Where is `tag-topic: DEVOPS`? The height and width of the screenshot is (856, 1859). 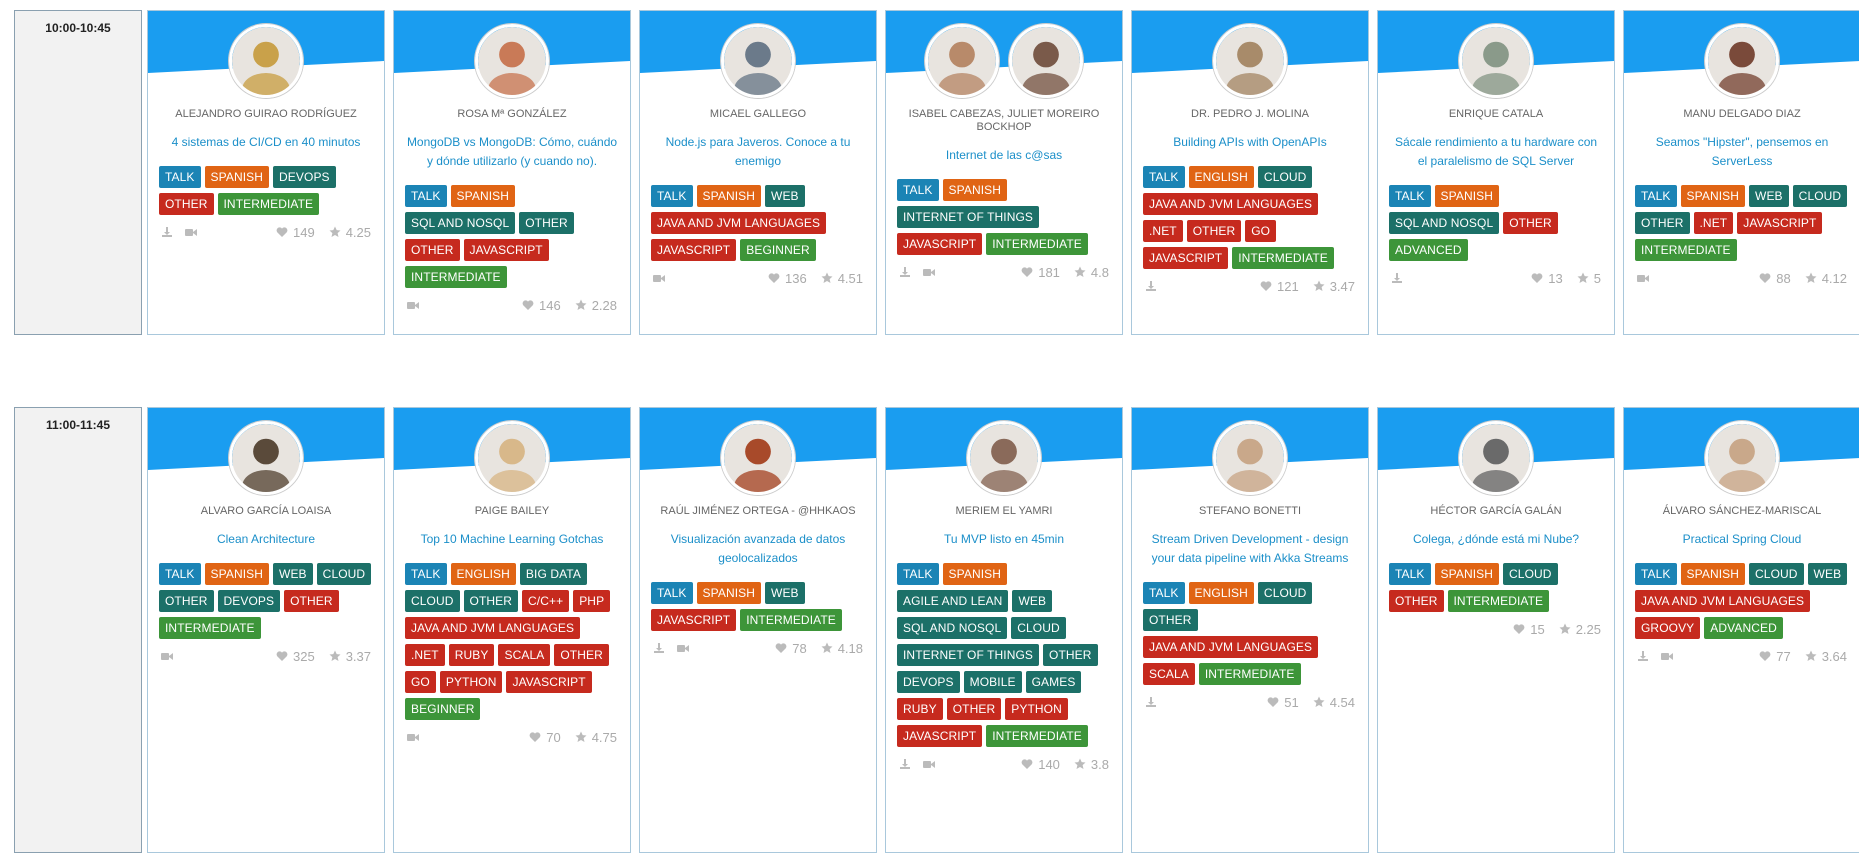
tag-topic: DEVOPS is located at coordinates (249, 601).